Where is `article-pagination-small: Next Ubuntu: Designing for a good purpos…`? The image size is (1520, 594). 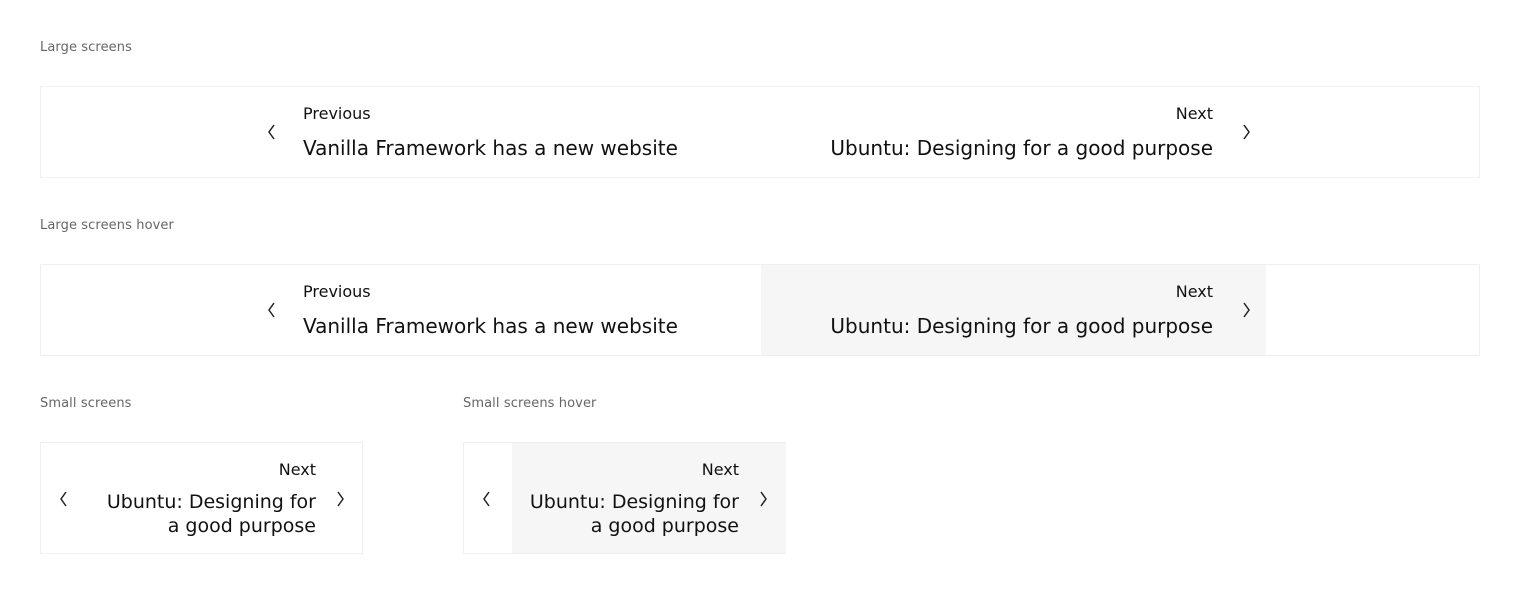 article-pagination-small: Next Ubuntu: Designing for a good purpos… is located at coordinates (201, 498).